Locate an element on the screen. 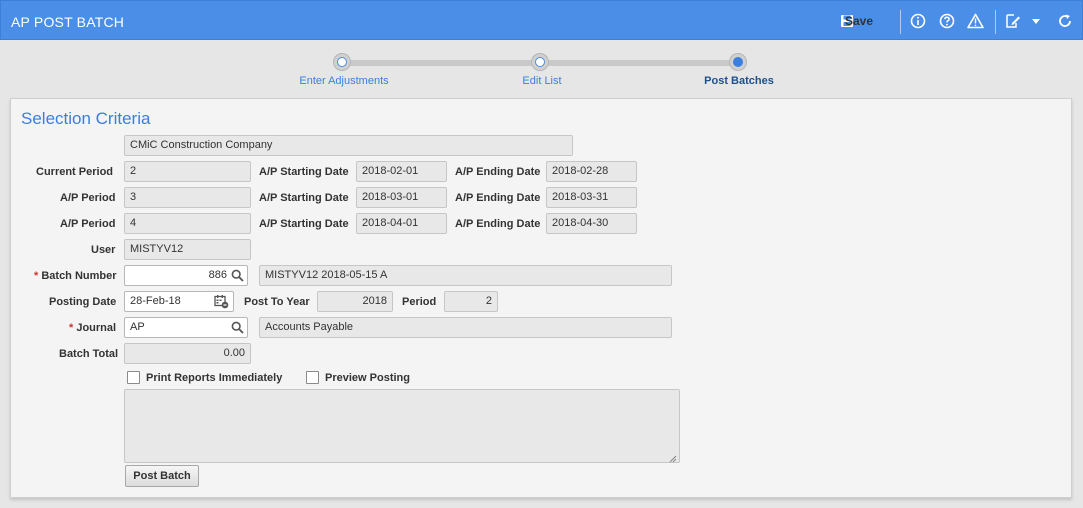  ap-period-field: 4 is located at coordinates (187, 223).